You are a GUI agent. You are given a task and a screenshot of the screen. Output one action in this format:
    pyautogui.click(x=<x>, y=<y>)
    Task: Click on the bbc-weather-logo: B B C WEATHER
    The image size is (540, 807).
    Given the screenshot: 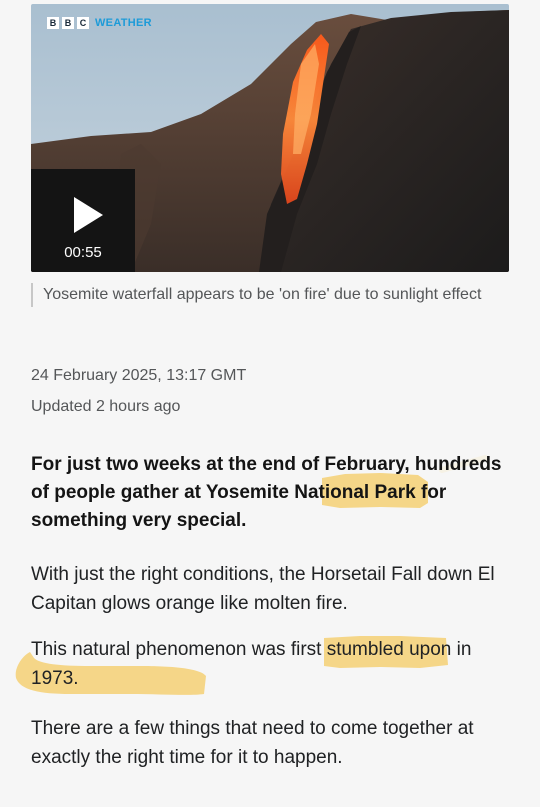 What is the action you would take?
    pyautogui.click(x=99, y=23)
    